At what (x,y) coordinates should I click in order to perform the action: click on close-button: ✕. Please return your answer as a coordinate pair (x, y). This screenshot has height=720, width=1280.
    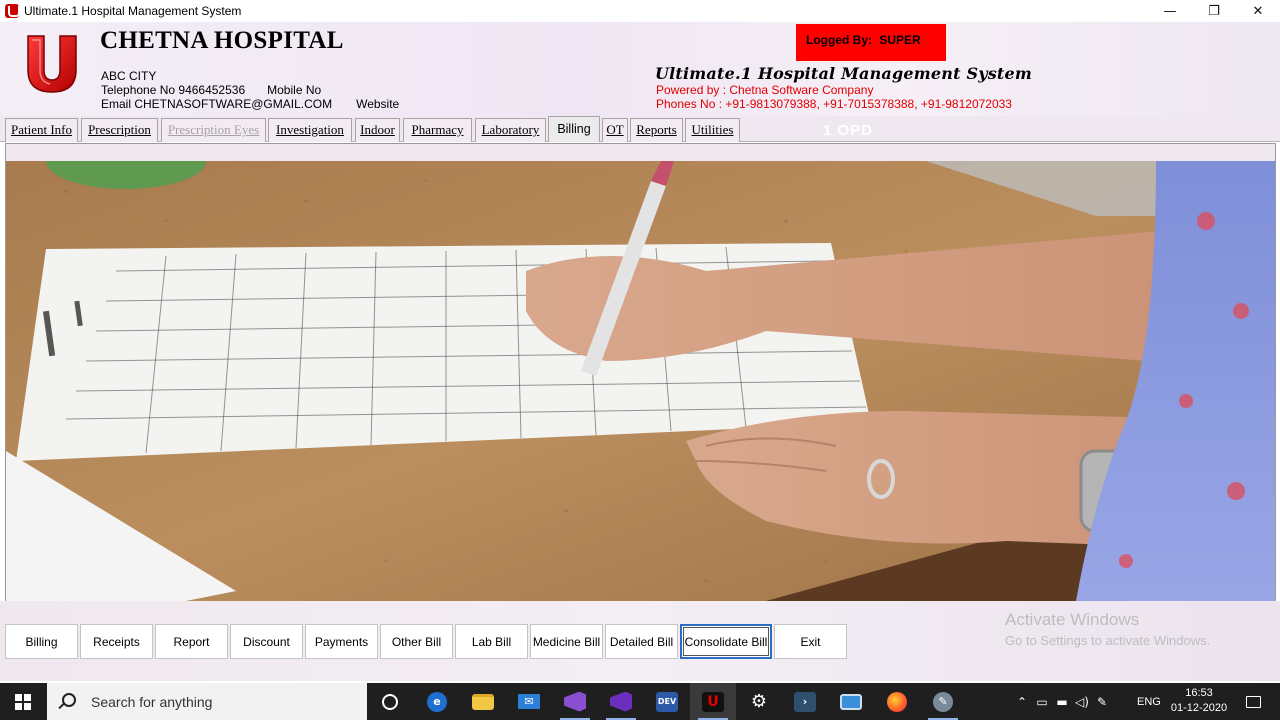
    Looking at the image, I should click on (1258, 11).